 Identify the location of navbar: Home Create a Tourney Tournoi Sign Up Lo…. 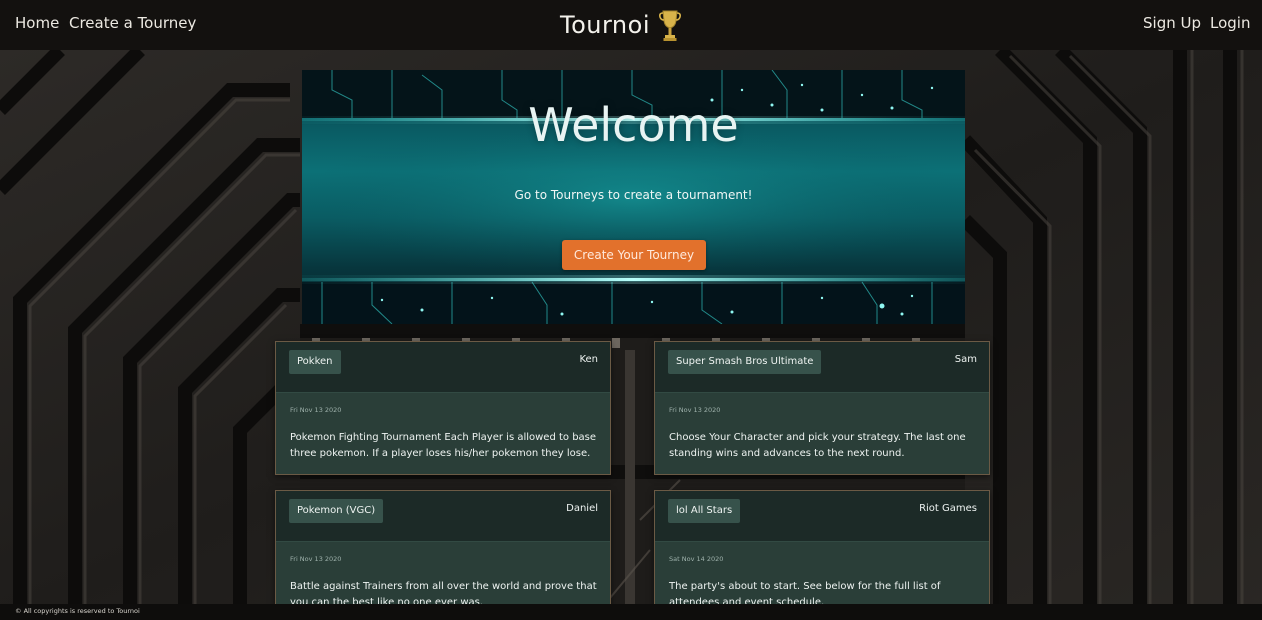
(631, 25).